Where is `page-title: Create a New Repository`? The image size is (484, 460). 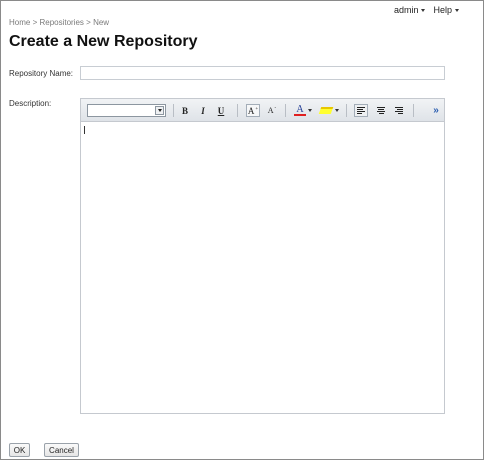 page-title: Create a New Repository is located at coordinates (103, 41).